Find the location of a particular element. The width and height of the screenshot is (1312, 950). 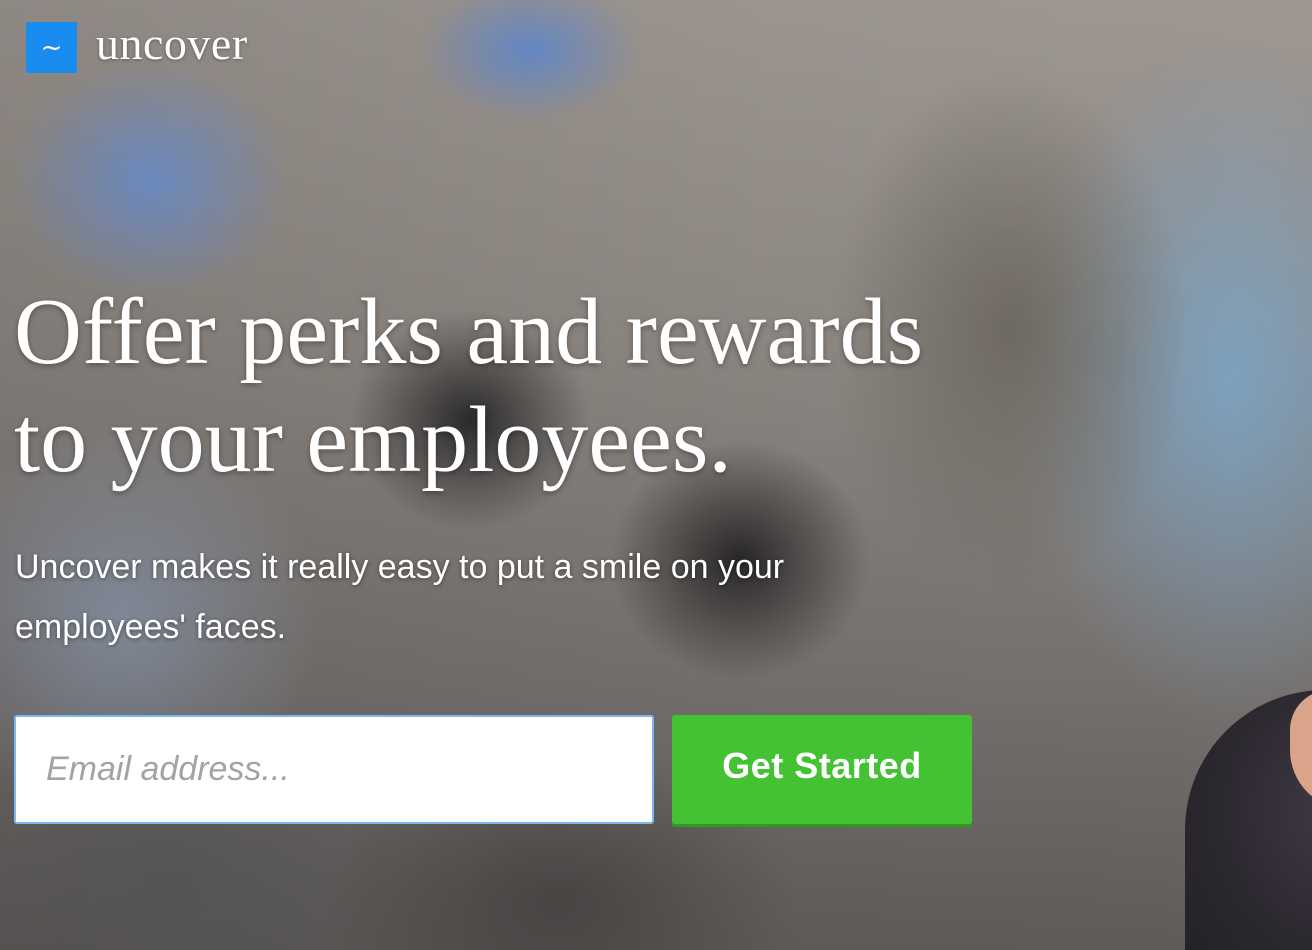

brand-name: uncover is located at coordinates (172, 43).